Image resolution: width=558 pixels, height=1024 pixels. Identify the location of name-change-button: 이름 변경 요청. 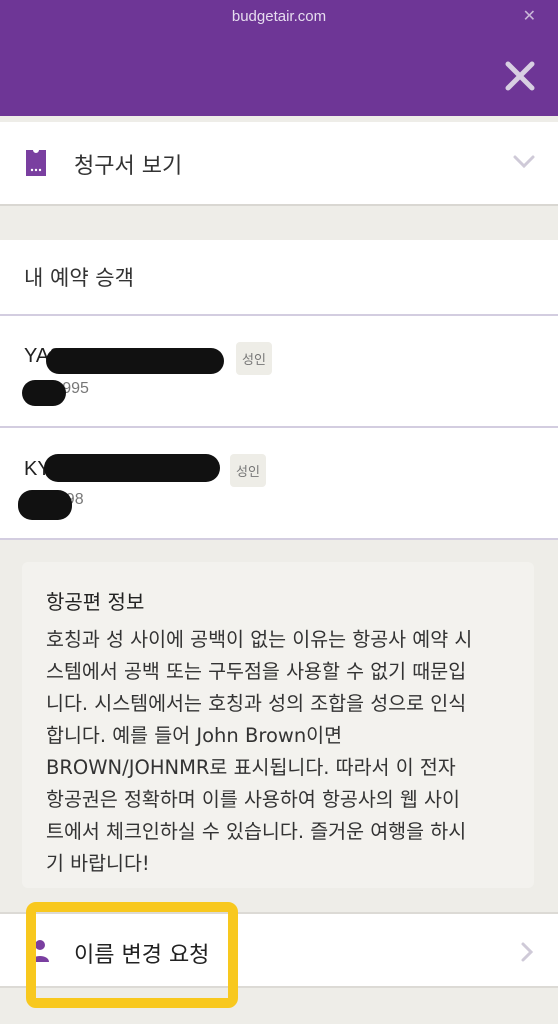
(279, 950).